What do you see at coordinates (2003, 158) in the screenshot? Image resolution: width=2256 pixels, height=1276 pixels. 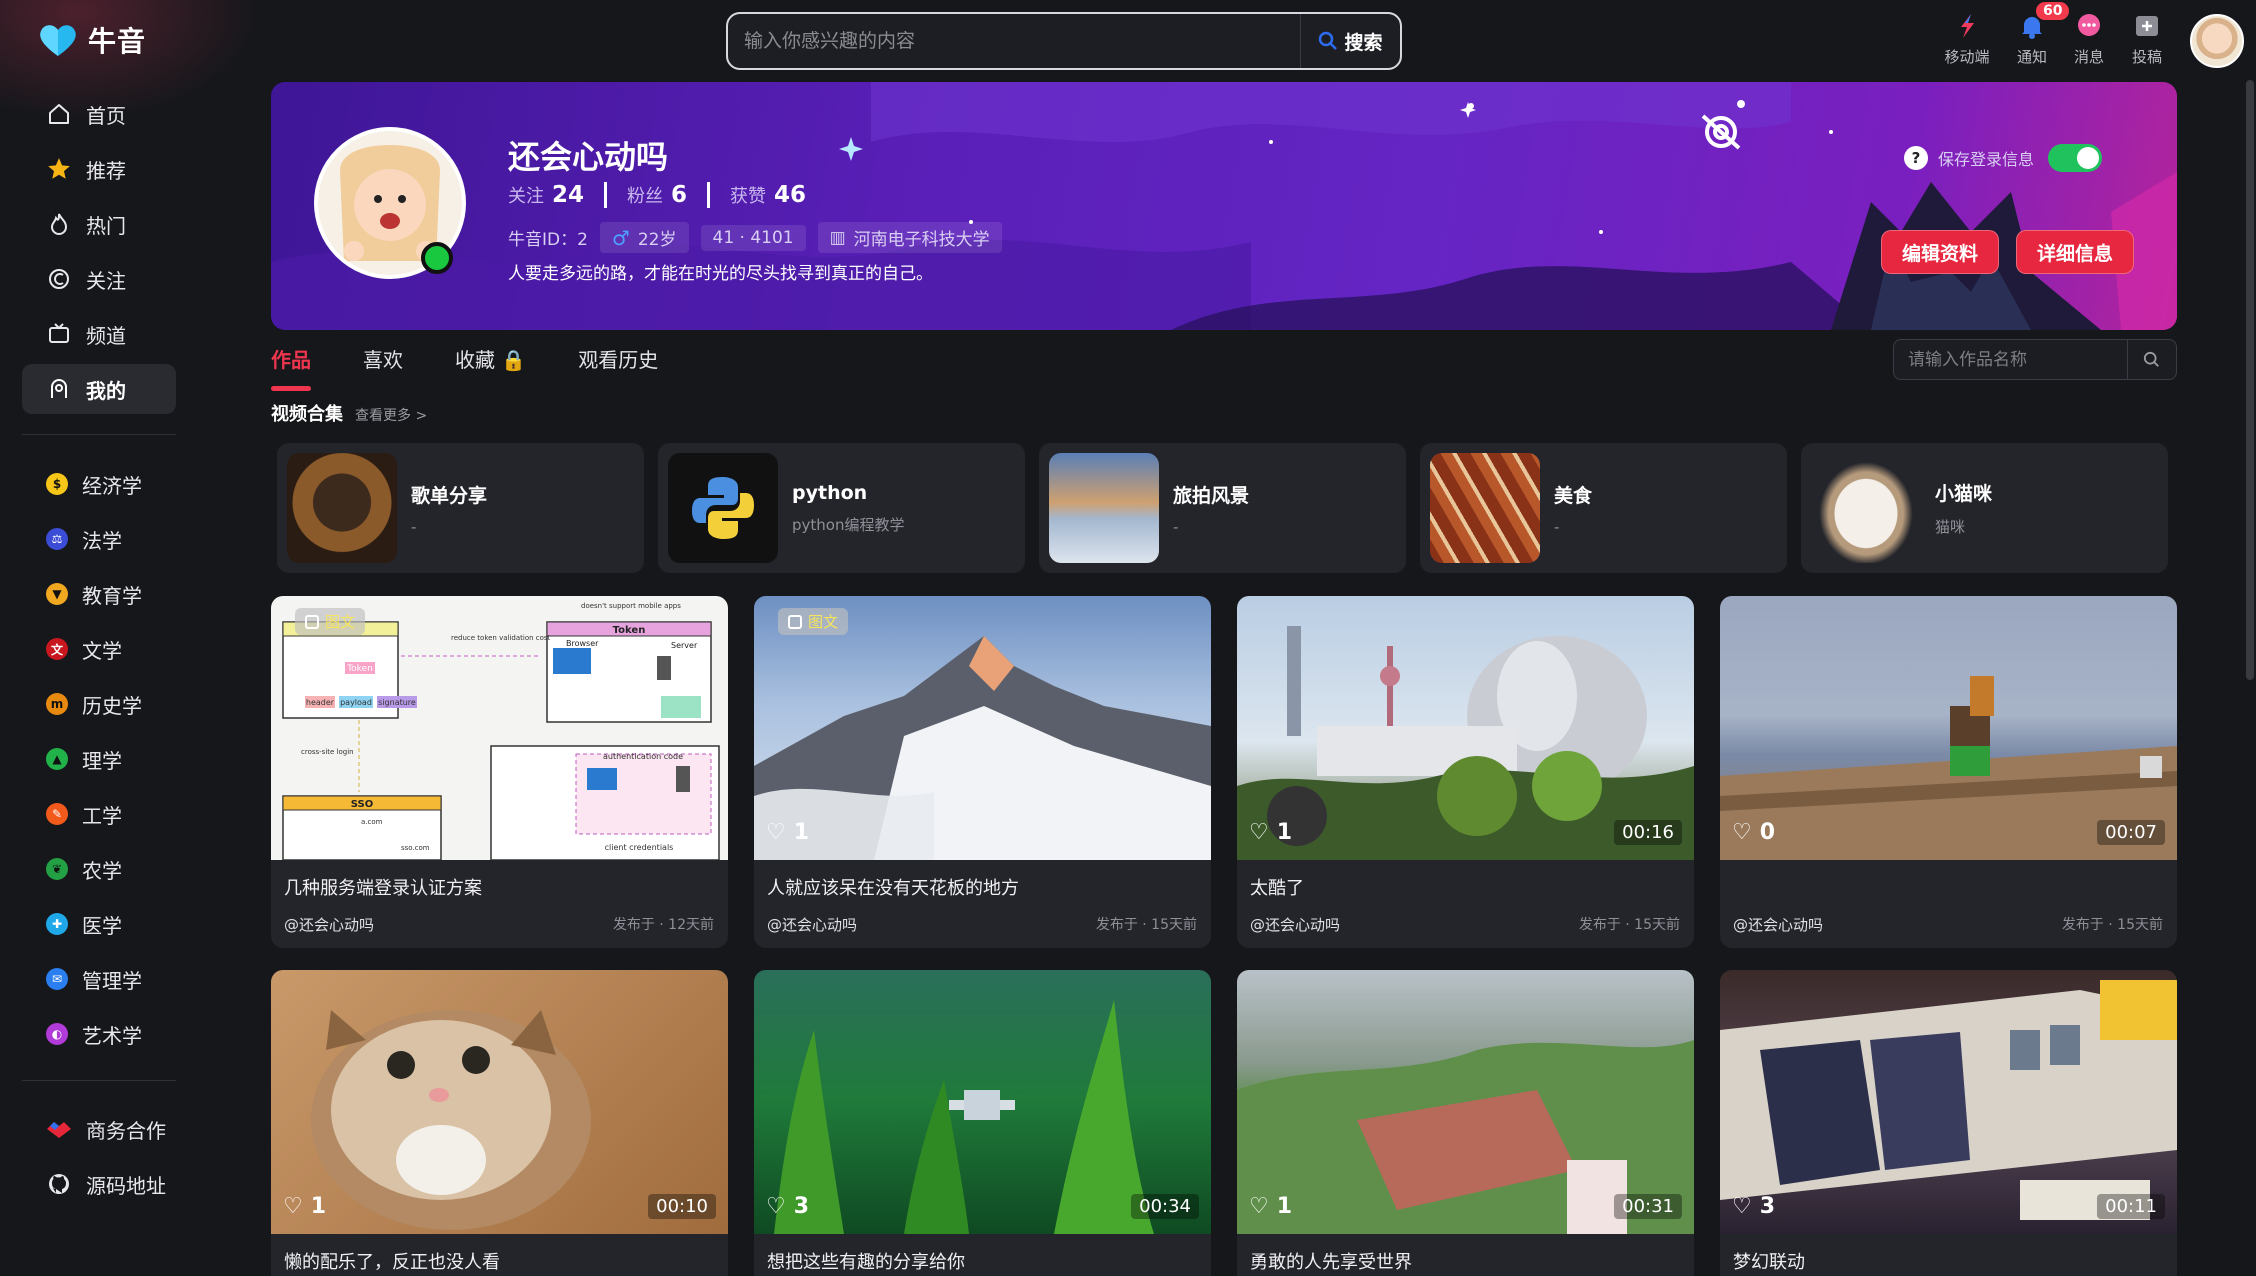 I see `save-login-setting: ? 保存登录信息` at bounding box center [2003, 158].